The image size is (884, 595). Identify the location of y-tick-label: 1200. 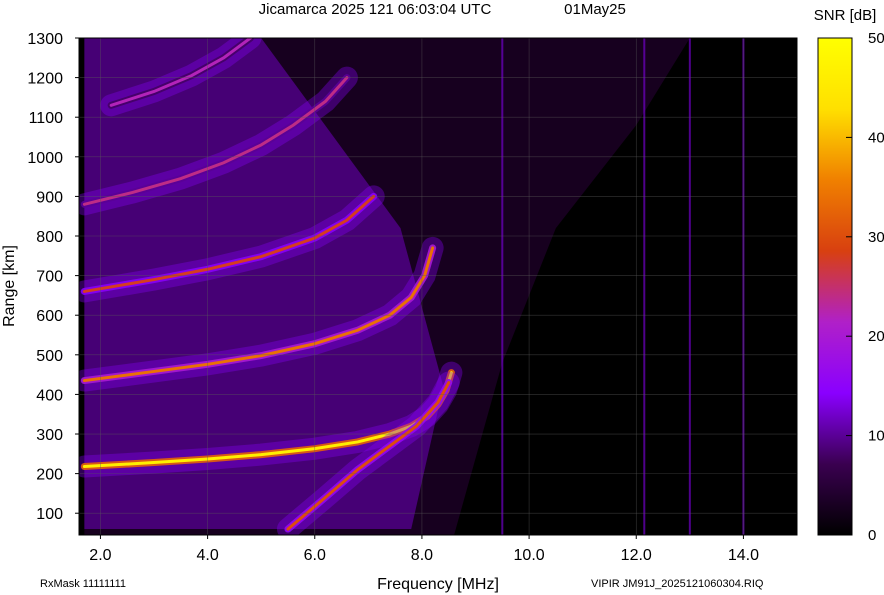
(45, 79).